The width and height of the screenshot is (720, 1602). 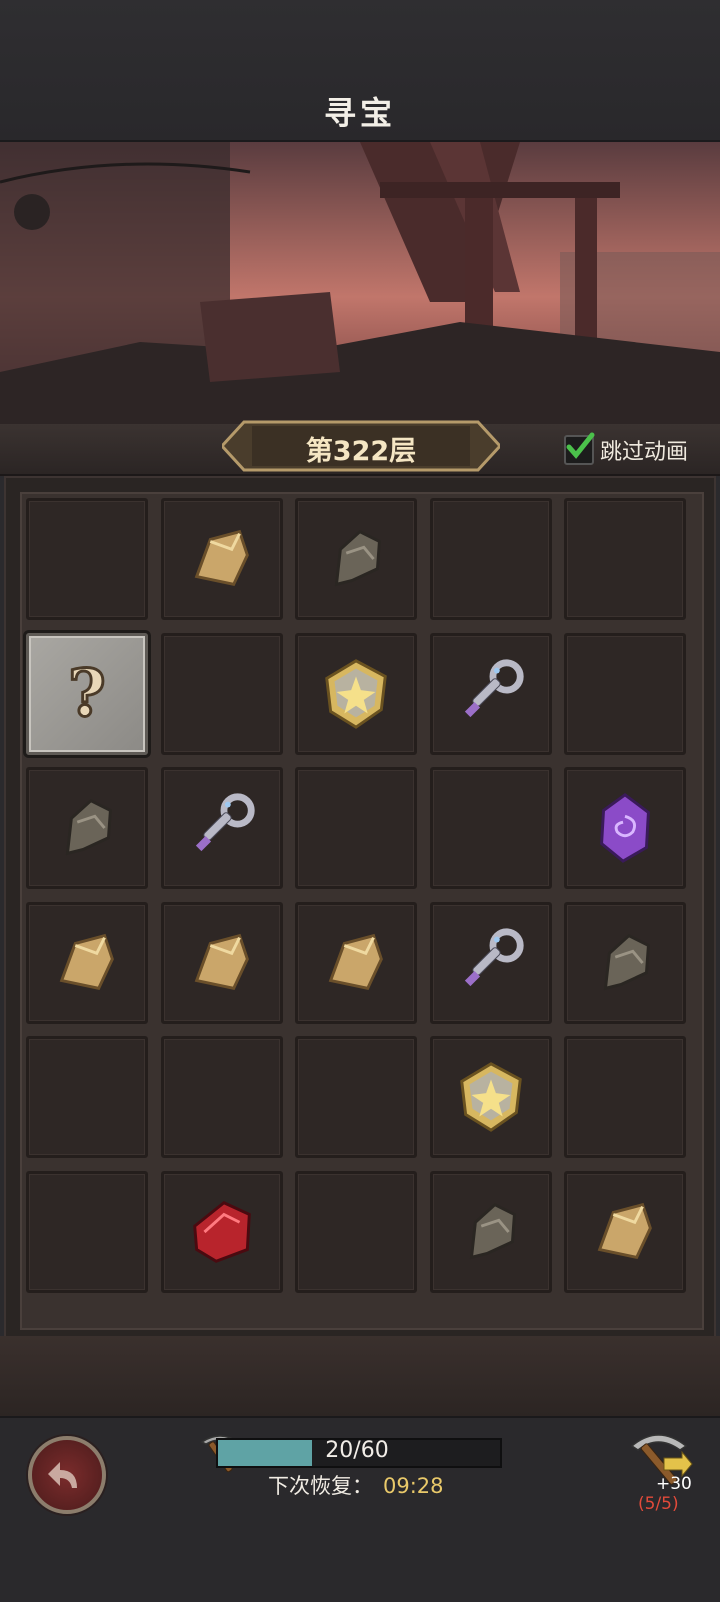 I want to click on recover-time: 09:28, so click(x=413, y=1486).